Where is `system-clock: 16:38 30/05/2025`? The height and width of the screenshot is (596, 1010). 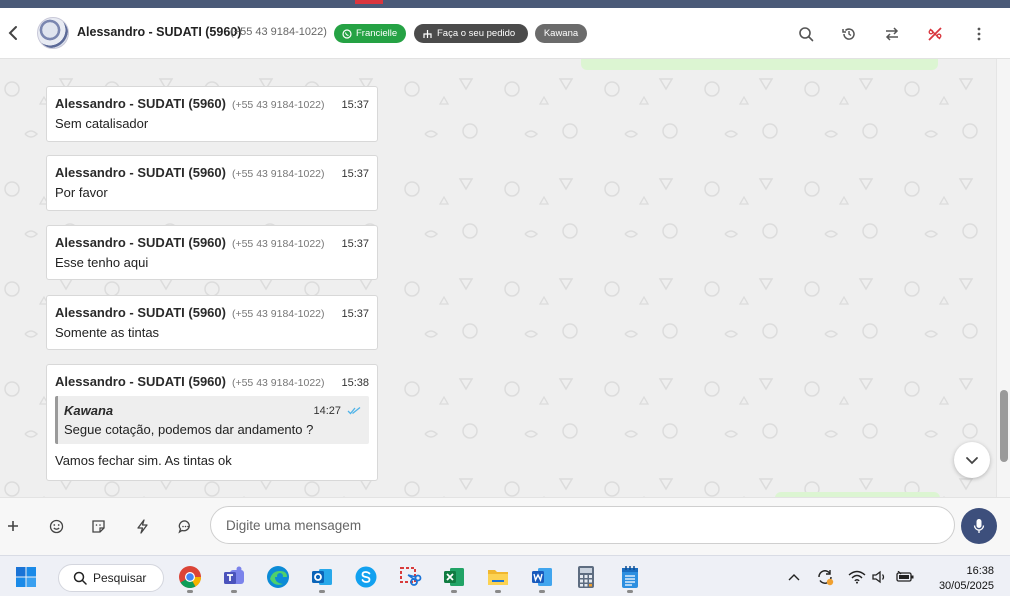
system-clock: 16:38 30/05/2025 is located at coordinates (961, 579).